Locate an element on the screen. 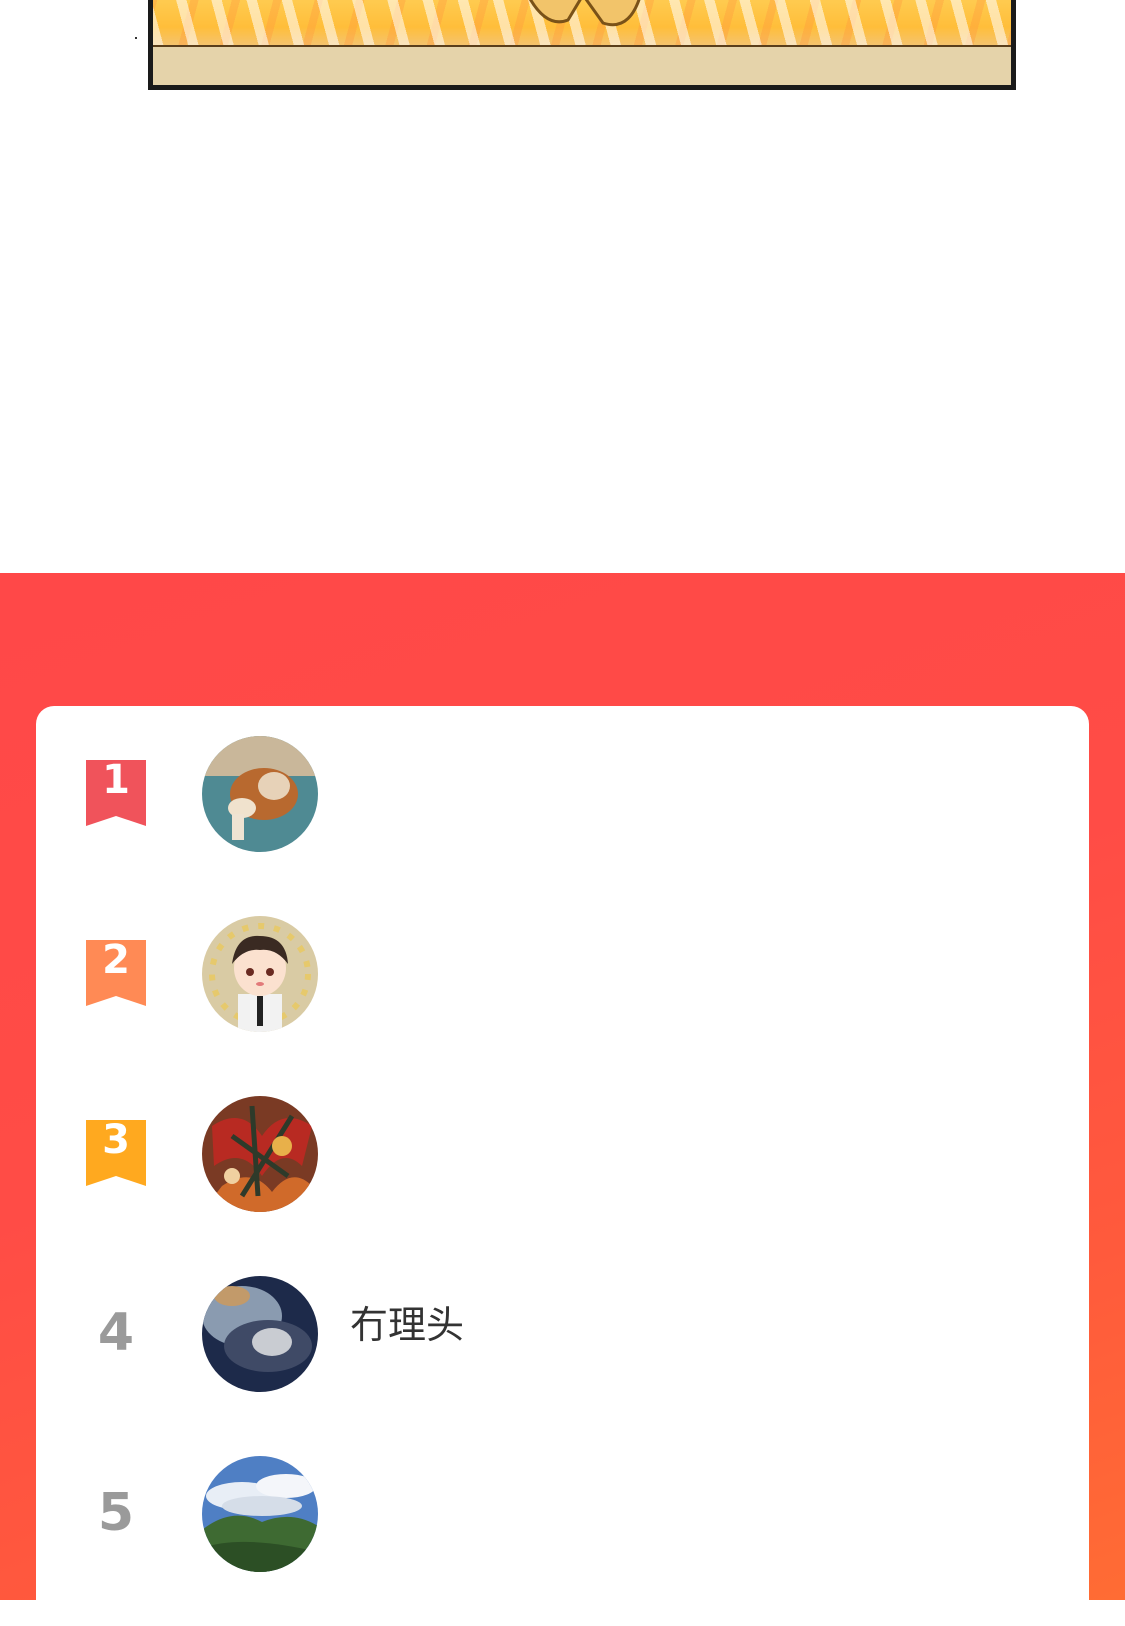 The height and width of the screenshot is (1626, 1125). user-name: 冇理头 is located at coordinates (407, 1325).